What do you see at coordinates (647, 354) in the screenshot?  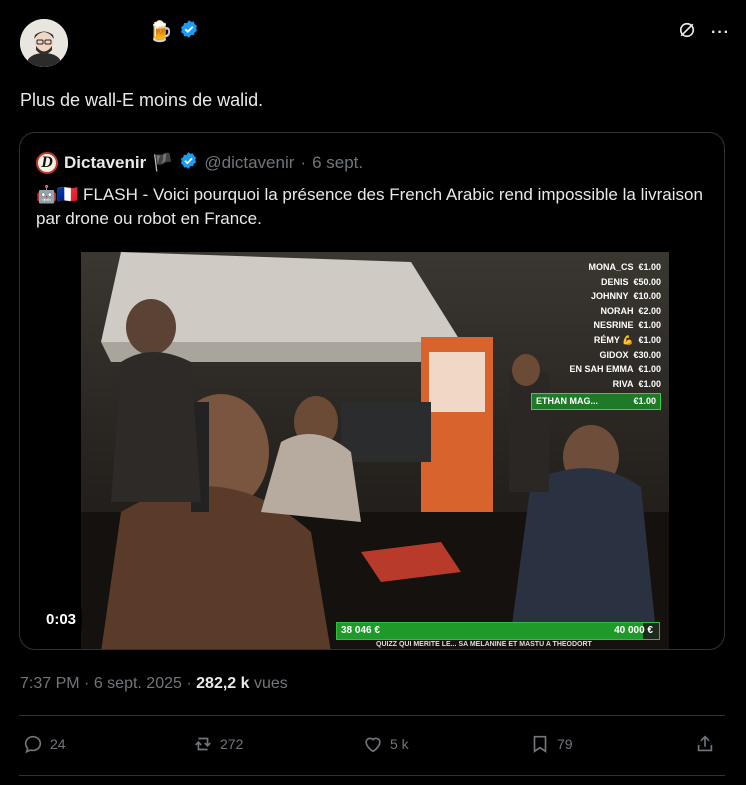 I see `donor-amount: €30.00` at bounding box center [647, 354].